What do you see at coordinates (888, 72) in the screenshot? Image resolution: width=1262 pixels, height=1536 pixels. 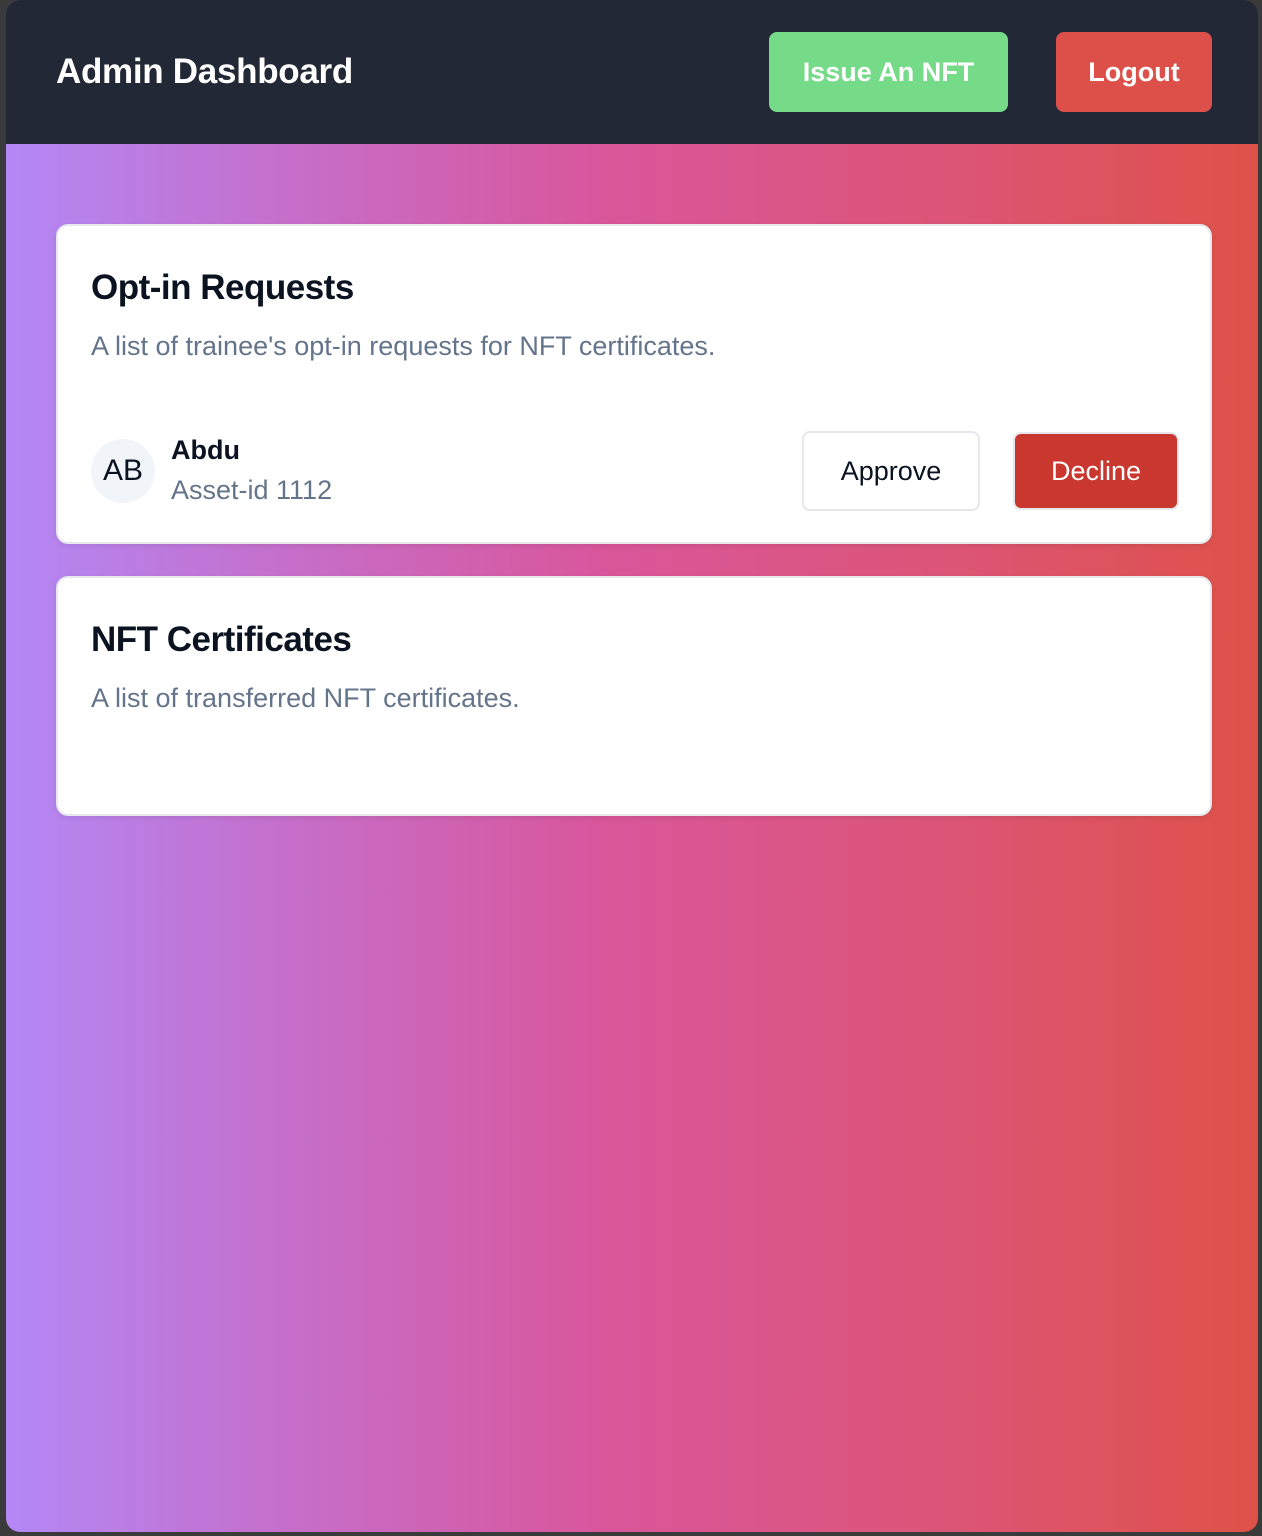 I see `issue-nft-button: Issue An NFT` at bounding box center [888, 72].